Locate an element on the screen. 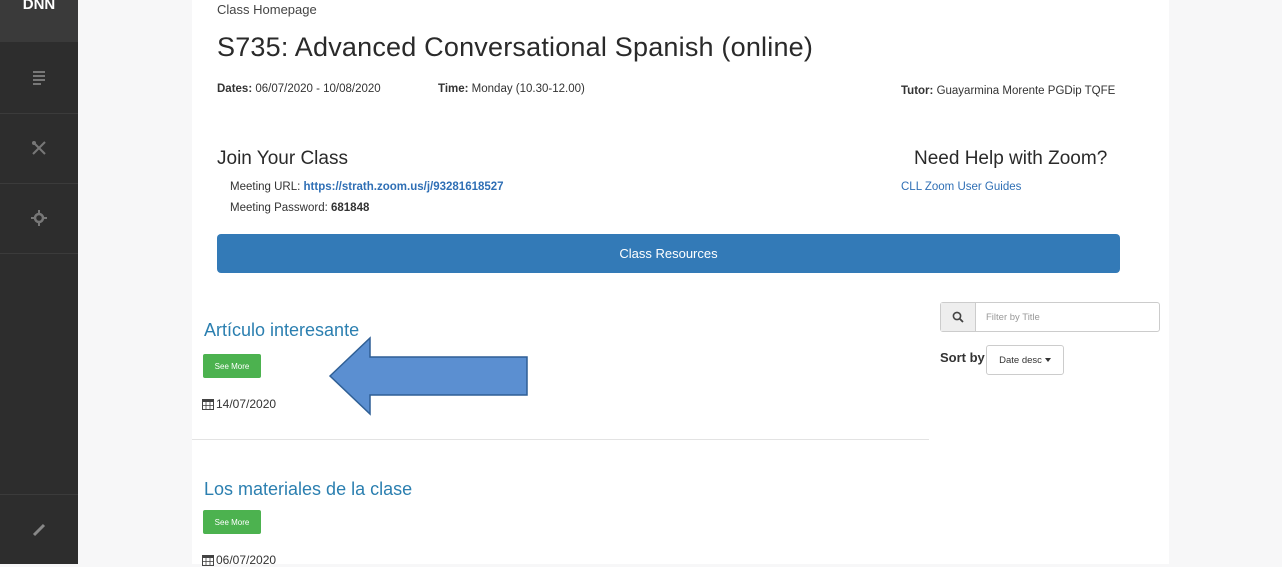 The image size is (1282, 567). meeting-url-link: https://strath.zoom.us/j/93281618527 is located at coordinates (404, 187).